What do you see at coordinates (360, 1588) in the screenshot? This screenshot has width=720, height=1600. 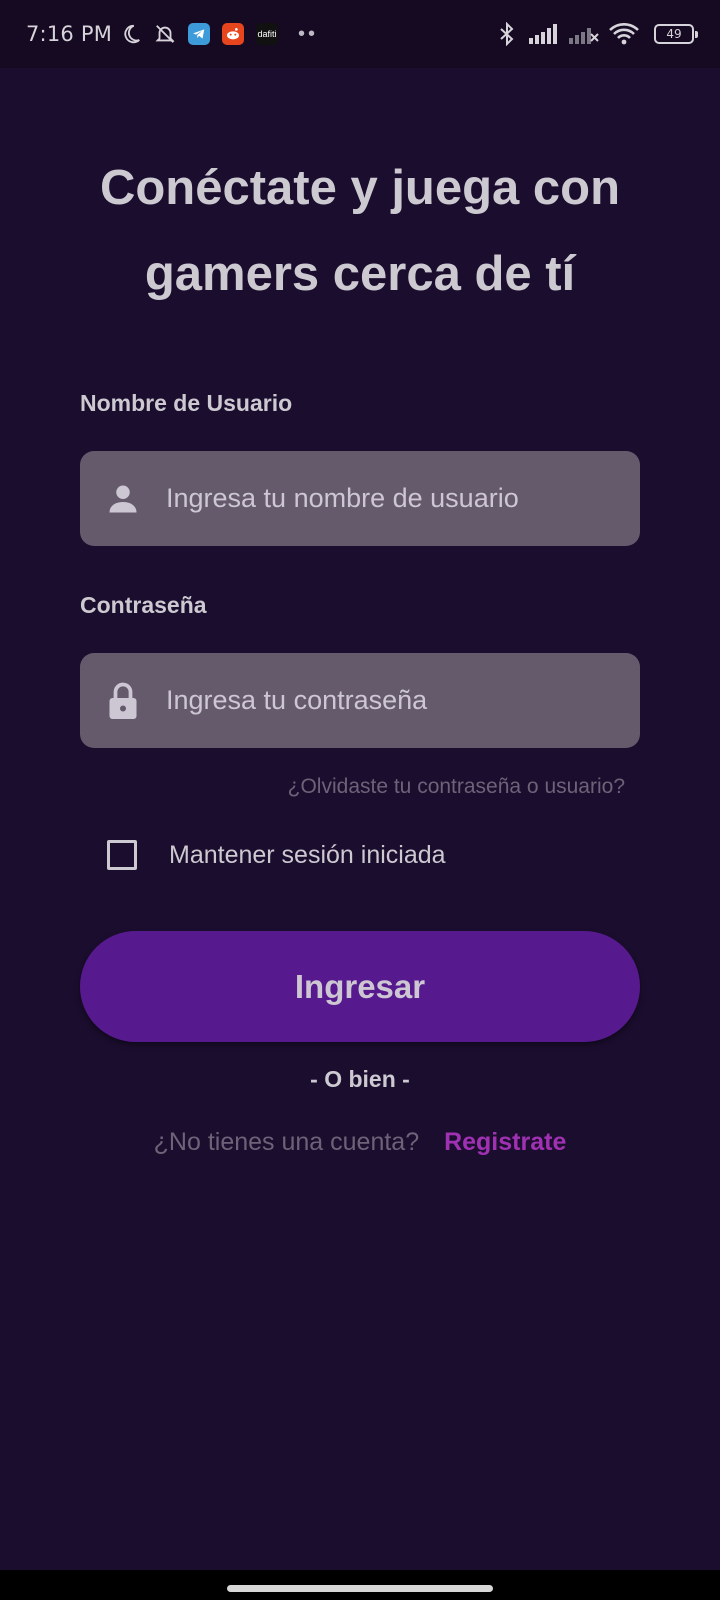 I see `home-indicator` at bounding box center [360, 1588].